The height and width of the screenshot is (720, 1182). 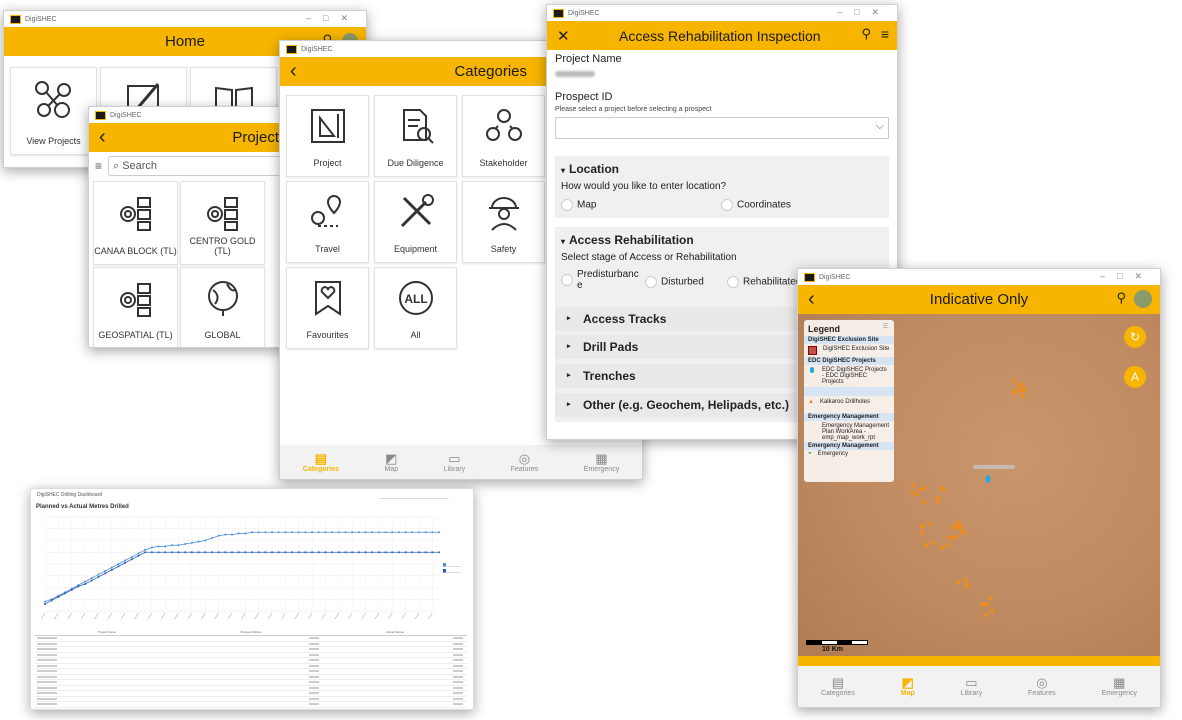 I want to click on legend-menu-icon: ☰, so click(x=885, y=326).